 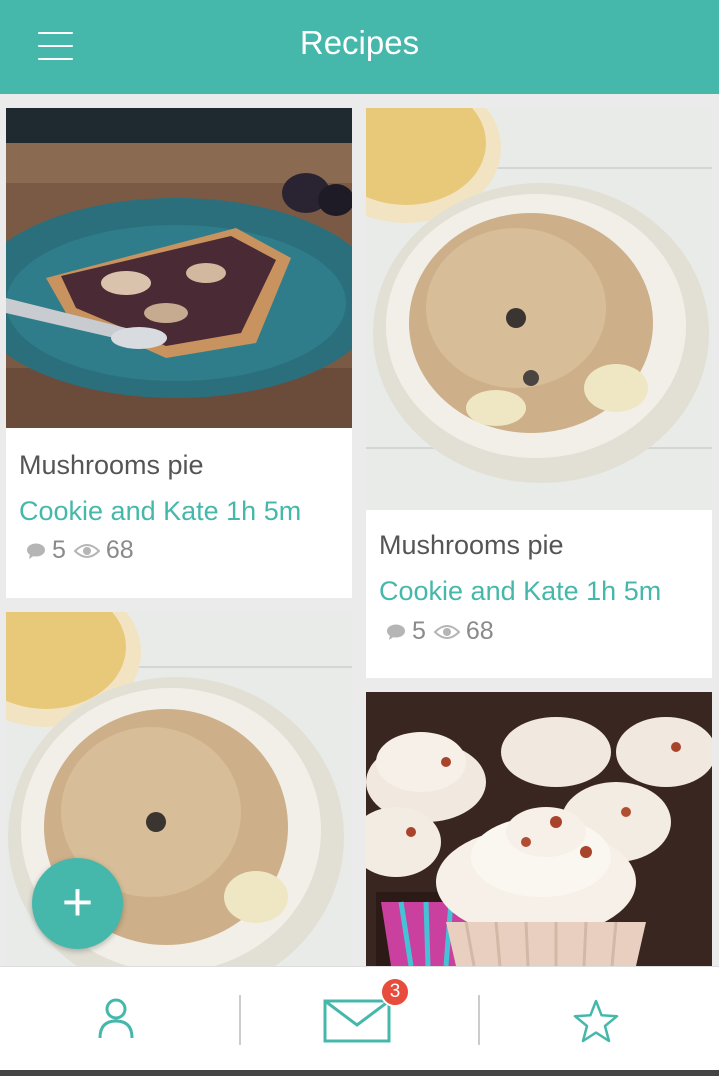 What do you see at coordinates (596, 1021) in the screenshot?
I see `star-icon` at bounding box center [596, 1021].